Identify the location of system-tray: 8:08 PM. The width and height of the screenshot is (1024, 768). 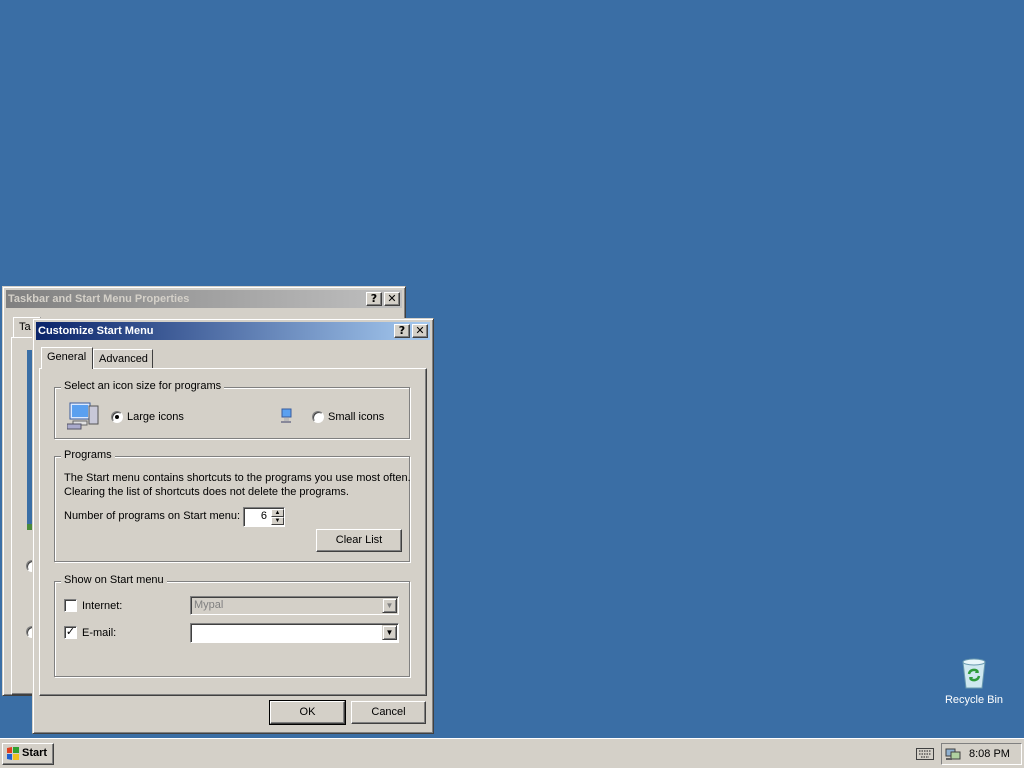
(981, 754).